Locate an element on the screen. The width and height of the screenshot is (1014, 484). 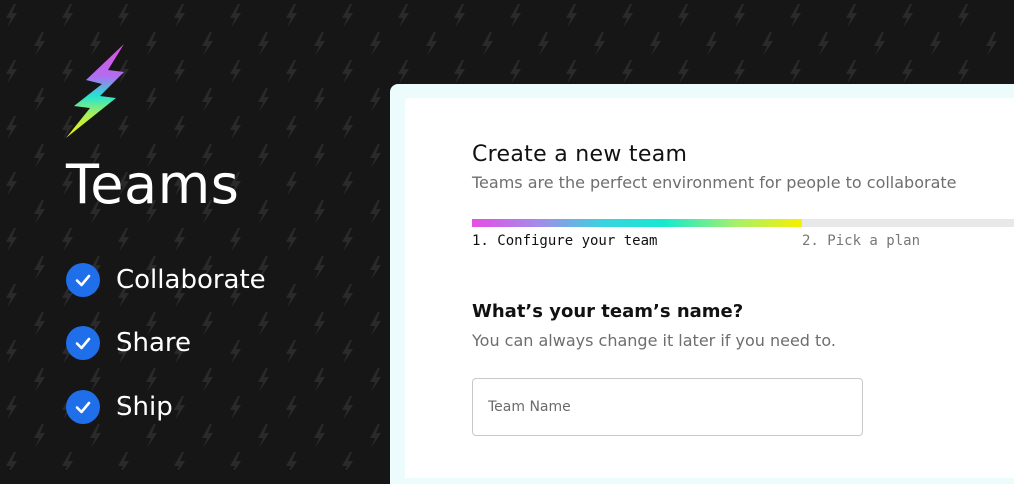
feature-item-collaborate: Collaborate is located at coordinates (166, 280).